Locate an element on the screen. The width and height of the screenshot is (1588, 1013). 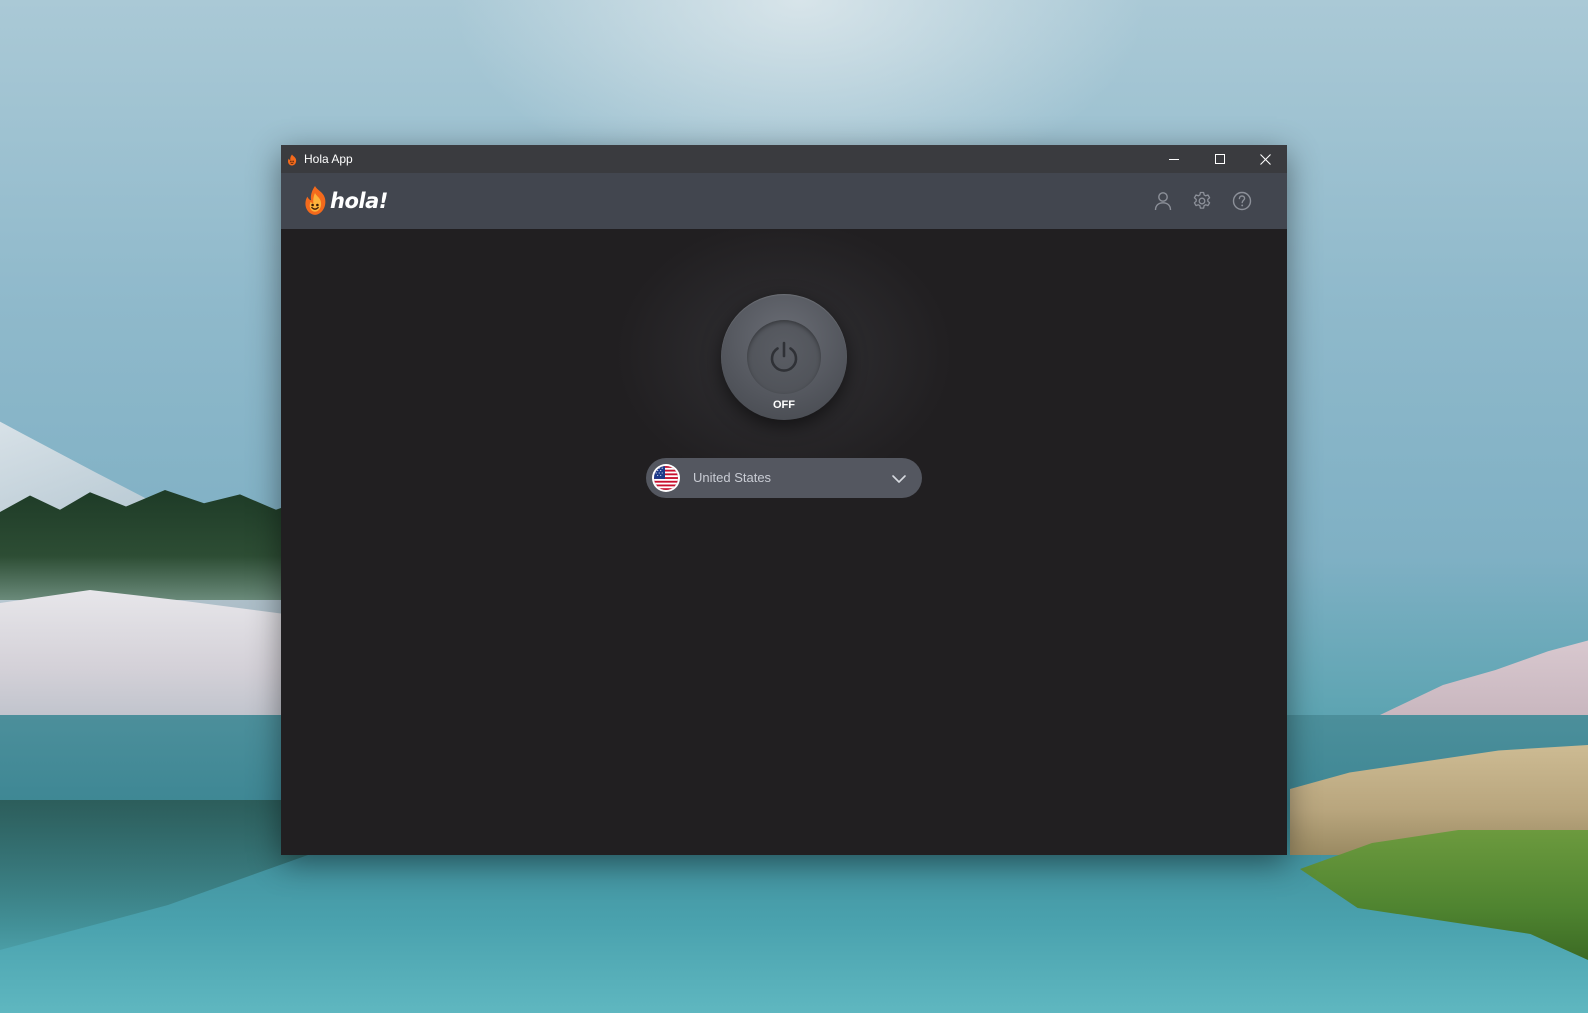
help-icon is located at coordinates (1242, 201).